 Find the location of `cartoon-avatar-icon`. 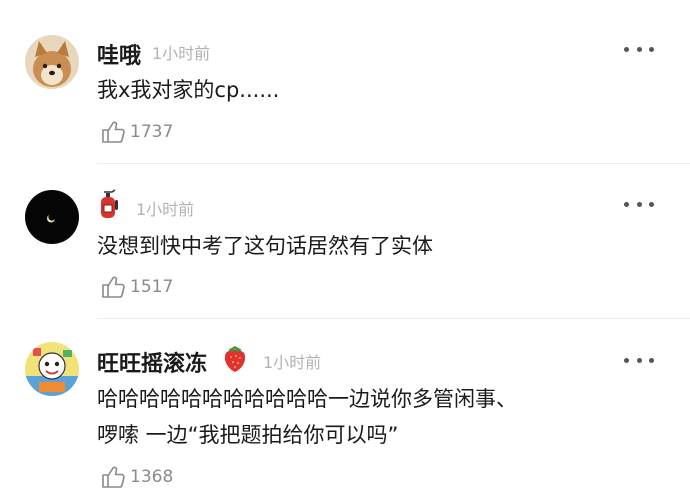

cartoon-avatar-icon is located at coordinates (52, 369).